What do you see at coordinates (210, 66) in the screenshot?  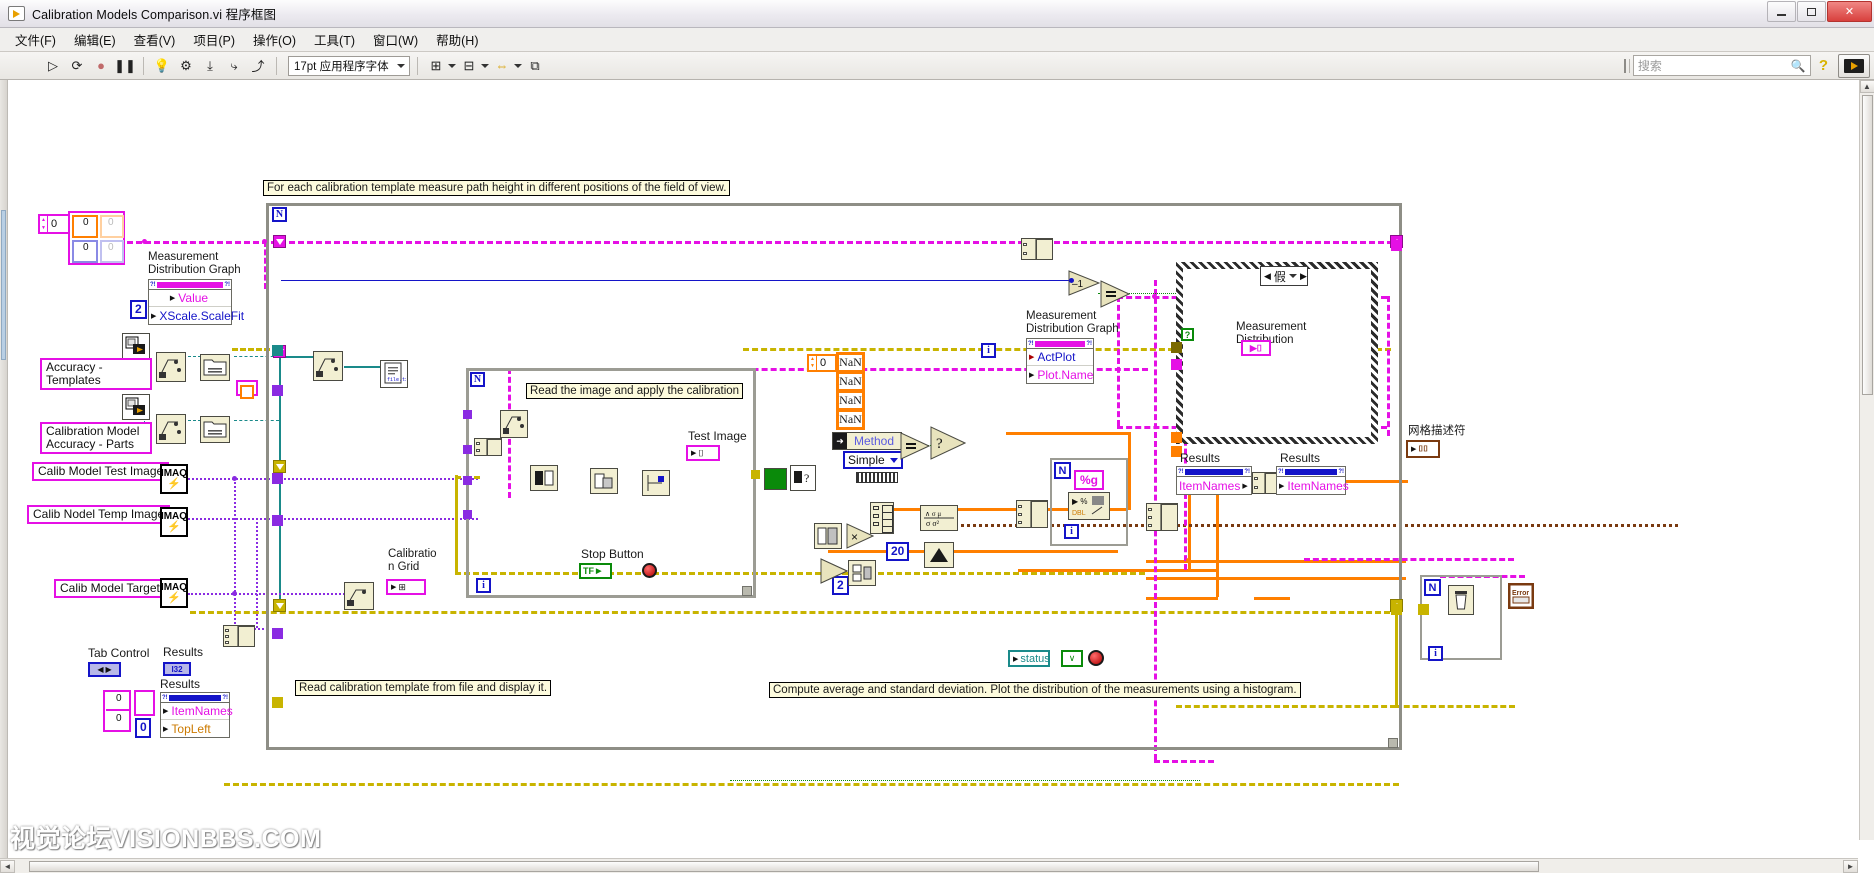 I see `step-into-icon: ⤓` at bounding box center [210, 66].